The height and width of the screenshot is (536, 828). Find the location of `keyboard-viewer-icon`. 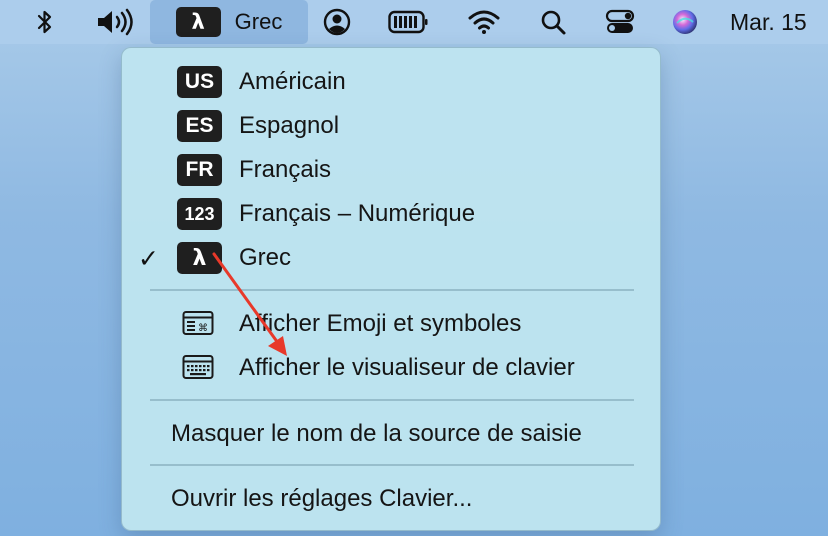

keyboard-viewer-icon is located at coordinates (198, 369).